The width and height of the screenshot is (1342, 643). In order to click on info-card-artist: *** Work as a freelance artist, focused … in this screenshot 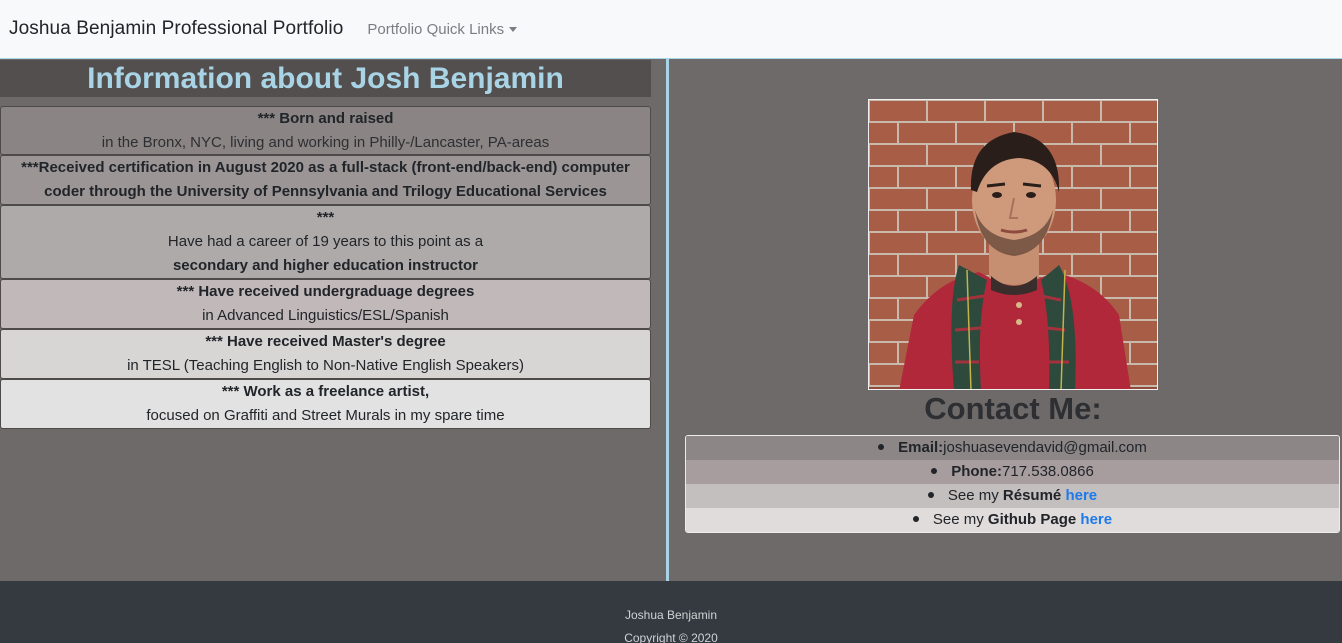, I will do `click(325, 404)`.